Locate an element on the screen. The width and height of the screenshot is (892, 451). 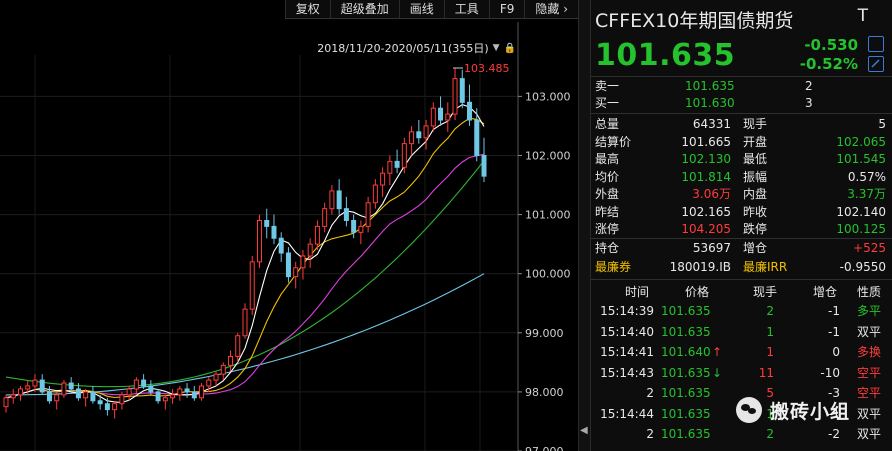
stat-value: 0.57% is located at coordinates (866, 176).